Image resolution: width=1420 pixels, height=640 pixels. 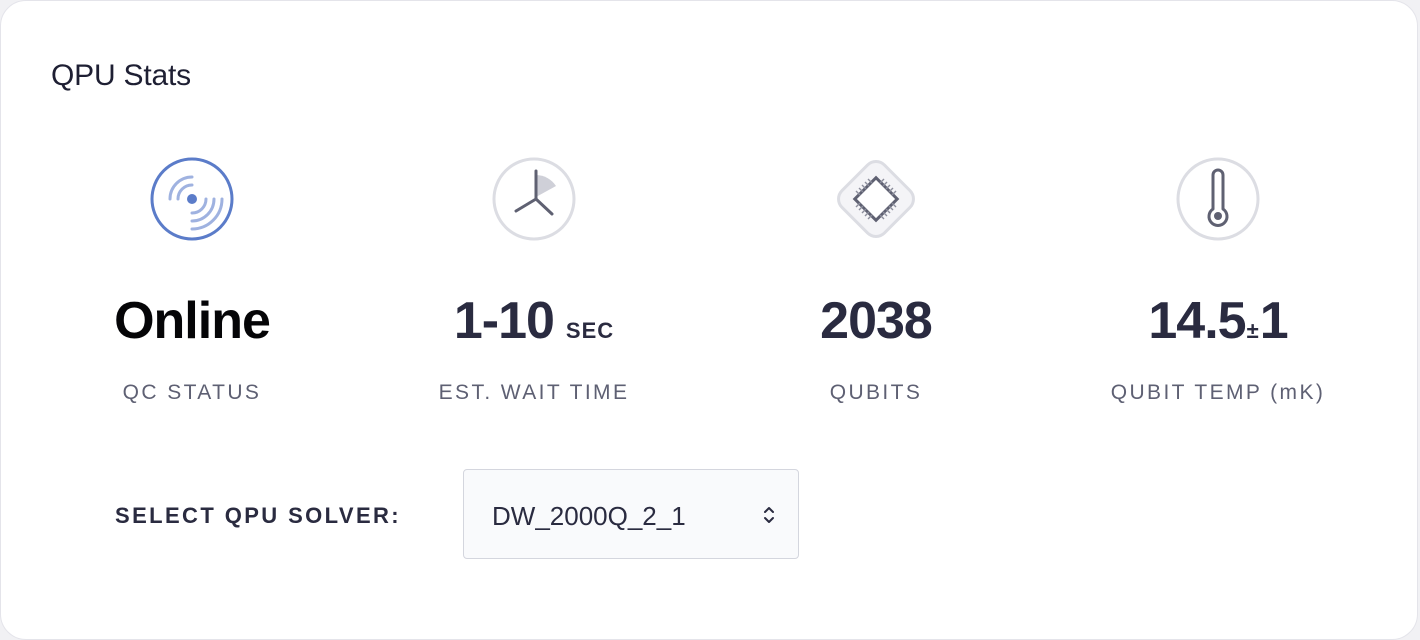 What do you see at coordinates (589, 516) in the screenshot?
I see `solver-selected-value: DW_2000Q_2_1` at bounding box center [589, 516].